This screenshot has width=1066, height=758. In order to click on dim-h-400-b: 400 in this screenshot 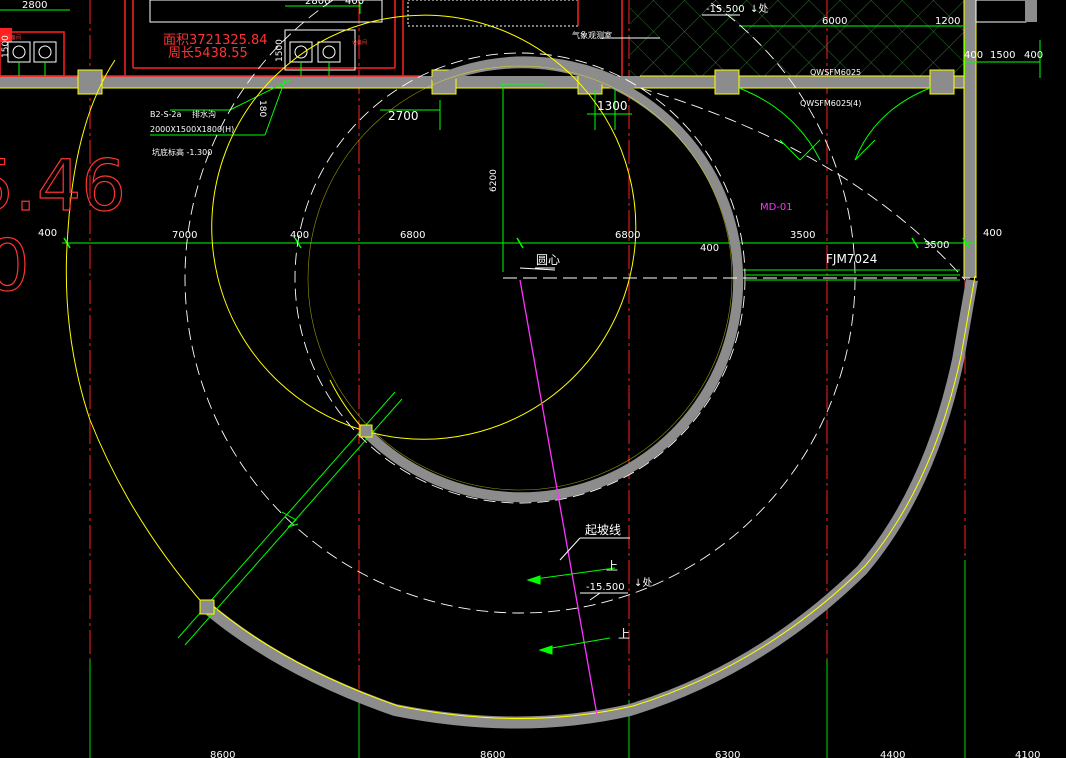, I will do `click(299, 235)`.